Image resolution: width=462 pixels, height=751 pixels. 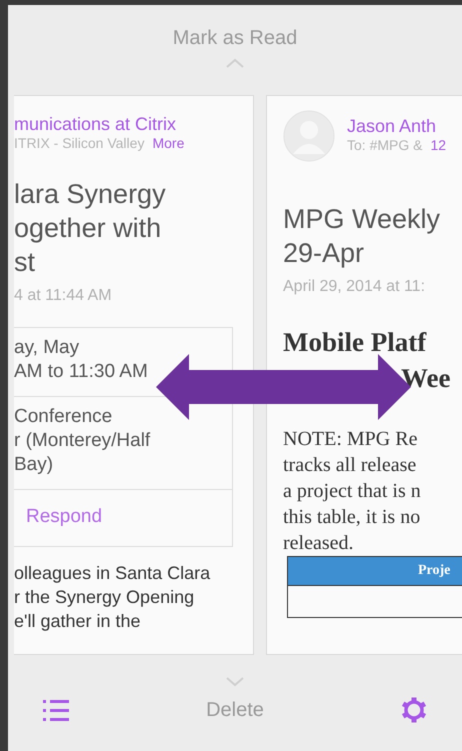 What do you see at coordinates (355, 342) in the screenshot?
I see `document-heading: Mobile Platf` at bounding box center [355, 342].